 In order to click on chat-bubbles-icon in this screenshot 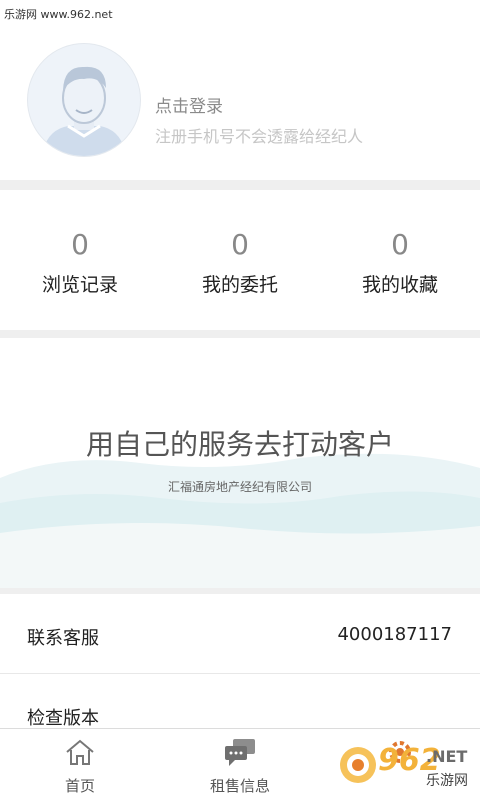, I will do `click(240, 752)`.